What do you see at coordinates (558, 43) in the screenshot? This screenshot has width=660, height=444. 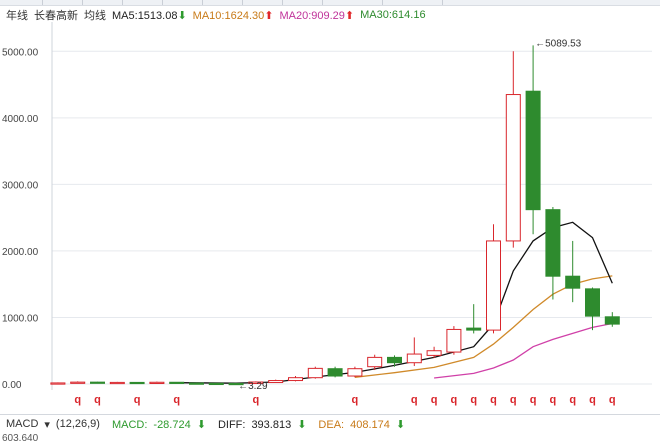 I see `price-annotation: ←5089.53` at bounding box center [558, 43].